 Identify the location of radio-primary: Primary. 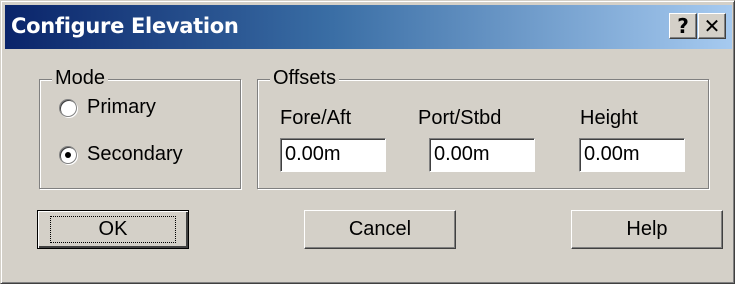
(107, 107).